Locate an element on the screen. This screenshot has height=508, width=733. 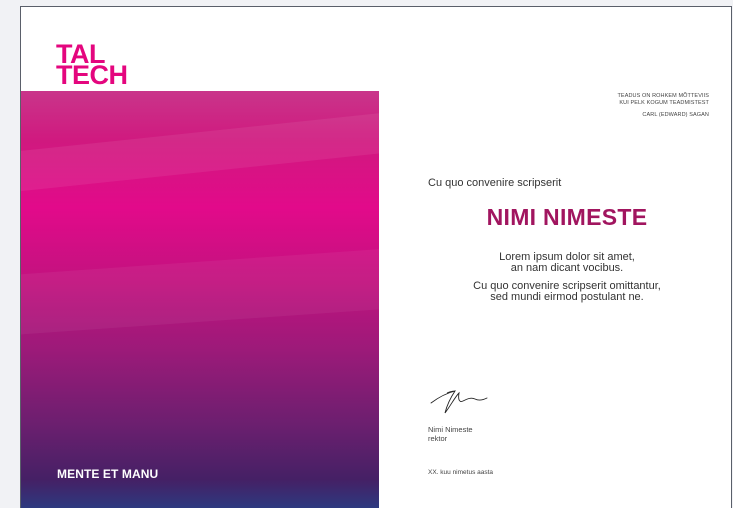
body-line-4: sed mundi eirmod postulant ne. is located at coordinates (567, 297).